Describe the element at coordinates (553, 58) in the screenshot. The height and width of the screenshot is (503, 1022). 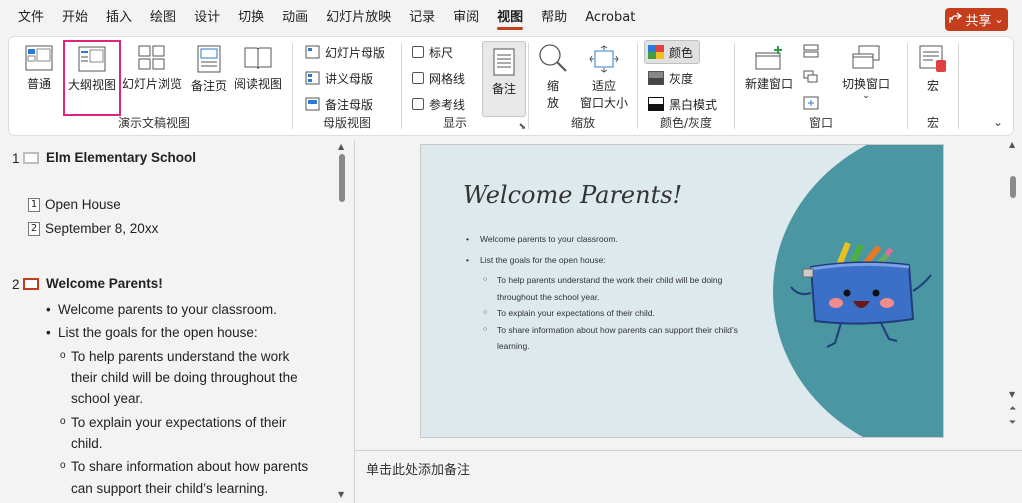
I see `magnifier-icon` at that location.